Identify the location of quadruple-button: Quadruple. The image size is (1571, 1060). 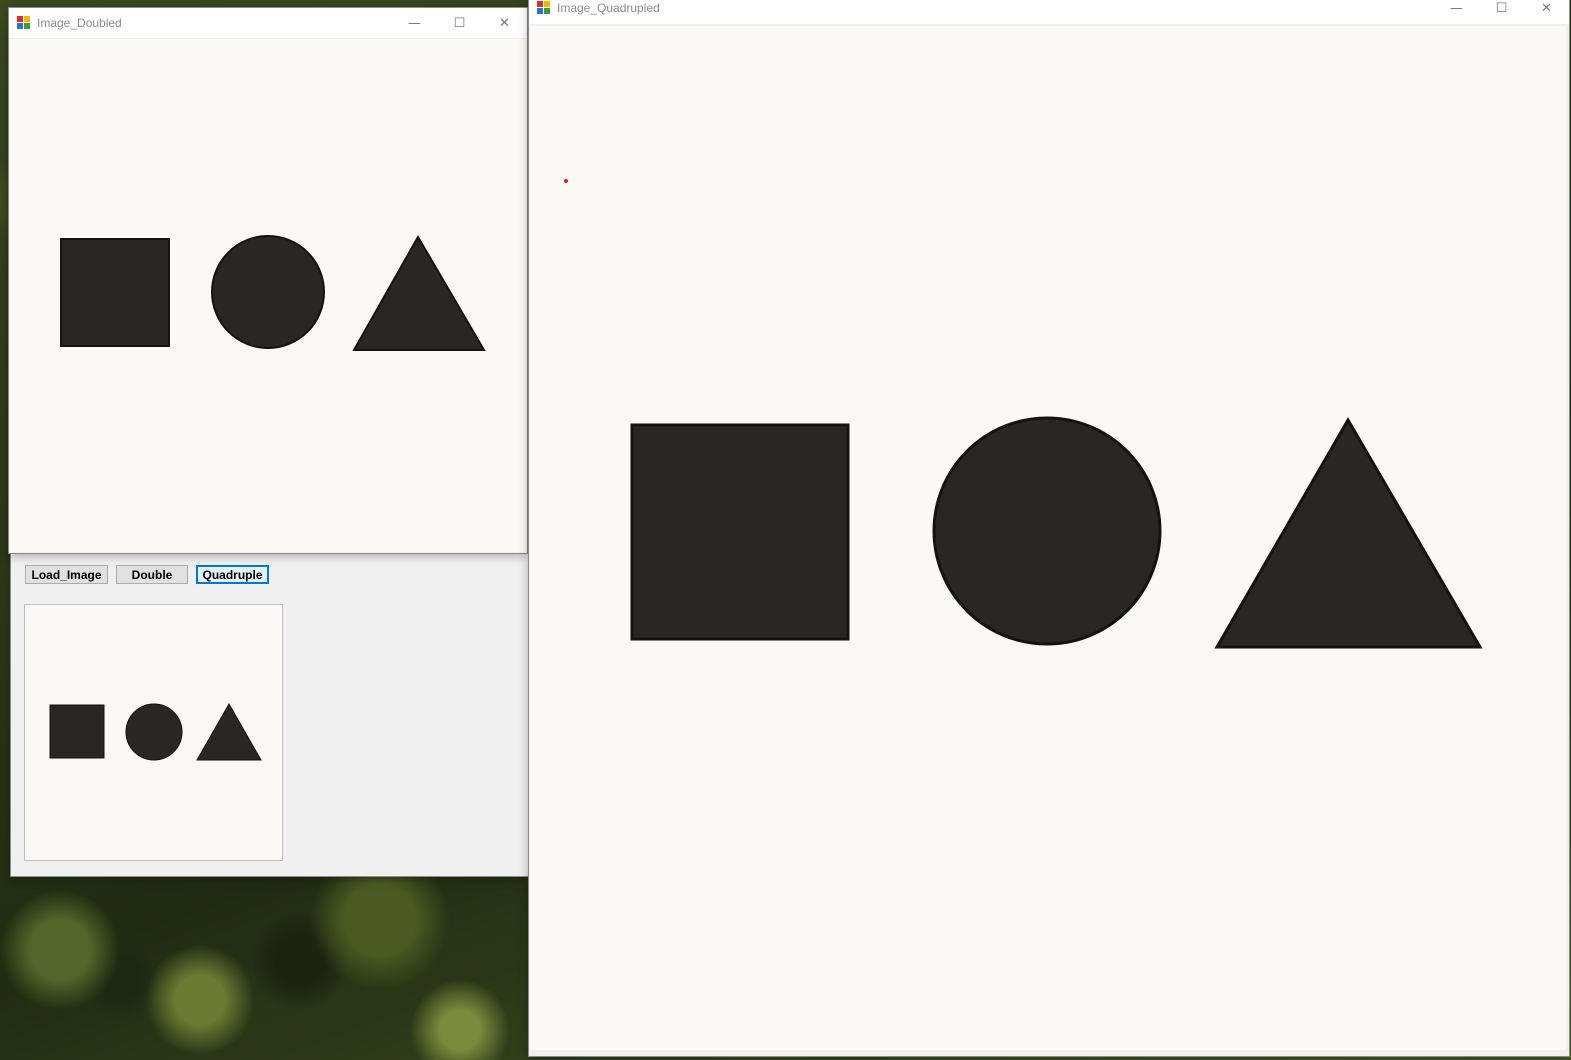
(232, 574).